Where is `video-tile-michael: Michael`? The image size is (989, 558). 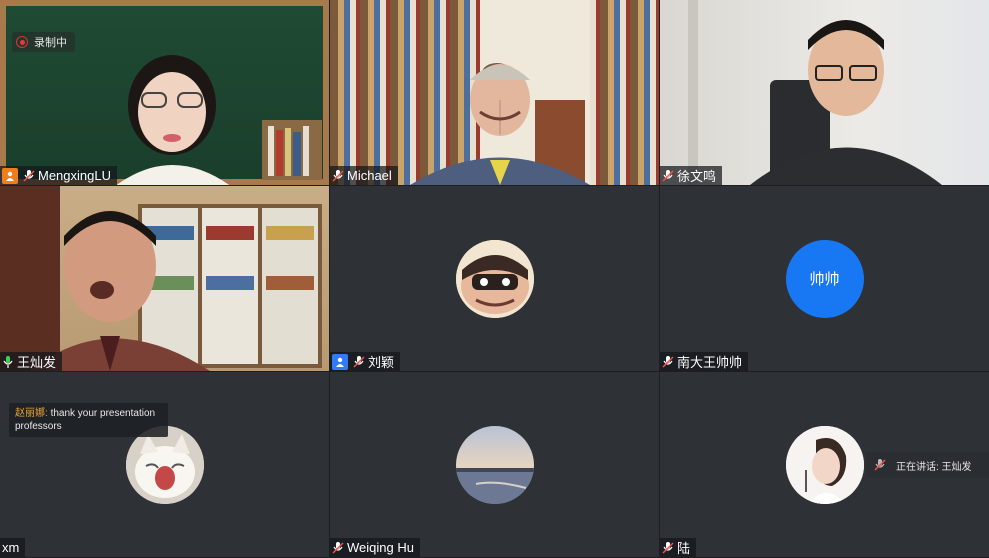 video-tile-michael: Michael is located at coordinates (494, 92).